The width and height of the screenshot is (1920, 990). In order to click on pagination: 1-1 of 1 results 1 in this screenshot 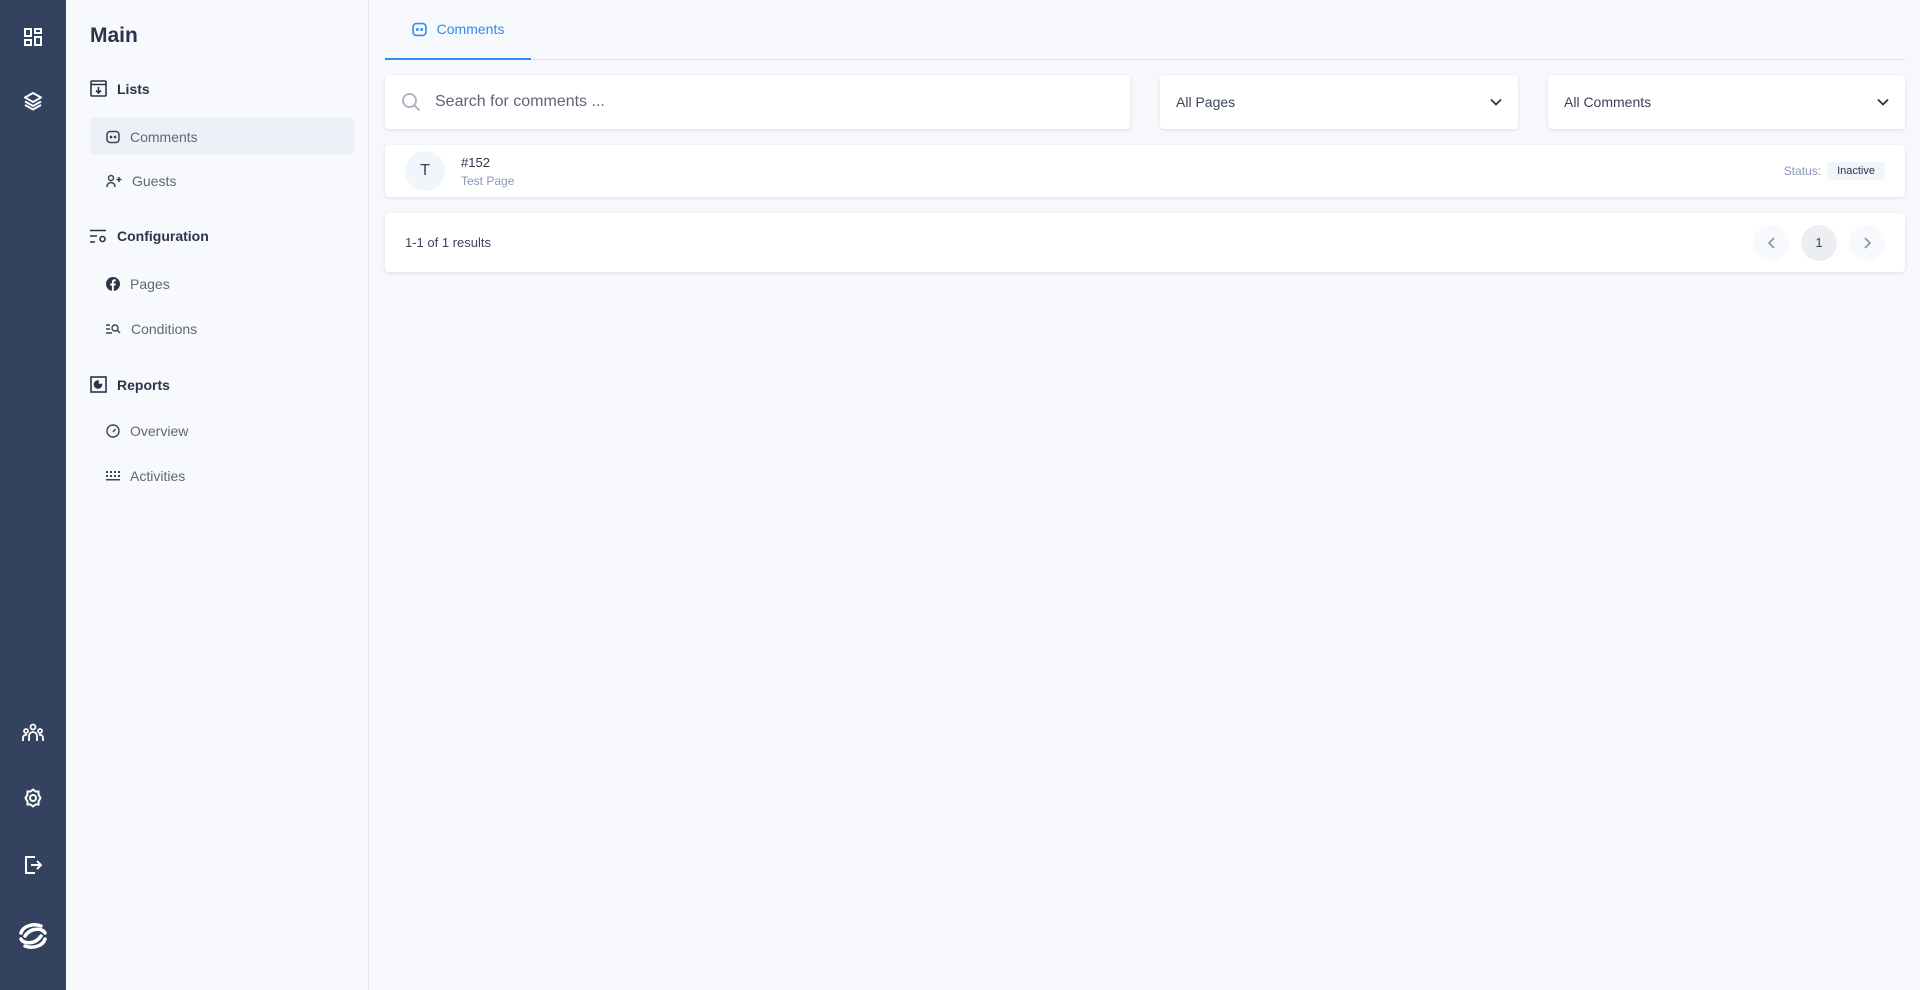, I will do `click(1145, 242)`.